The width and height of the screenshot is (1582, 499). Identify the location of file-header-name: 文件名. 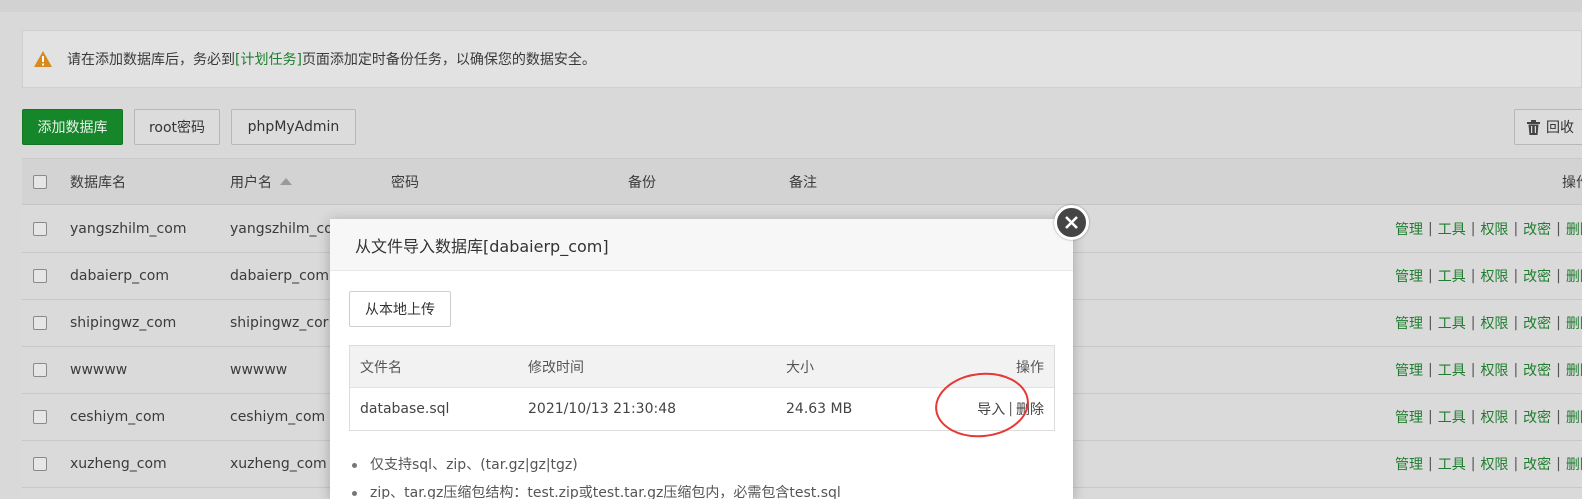
(381, 367).